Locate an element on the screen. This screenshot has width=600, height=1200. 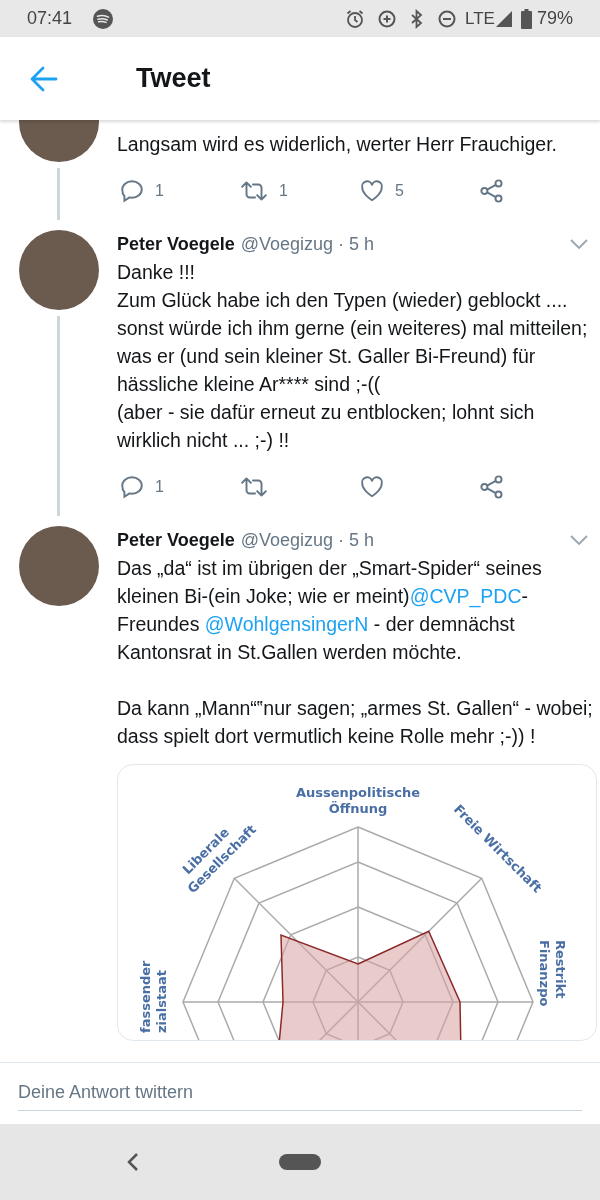
mention-link: @WohlgensingerN is located at coordinates (286, 624).